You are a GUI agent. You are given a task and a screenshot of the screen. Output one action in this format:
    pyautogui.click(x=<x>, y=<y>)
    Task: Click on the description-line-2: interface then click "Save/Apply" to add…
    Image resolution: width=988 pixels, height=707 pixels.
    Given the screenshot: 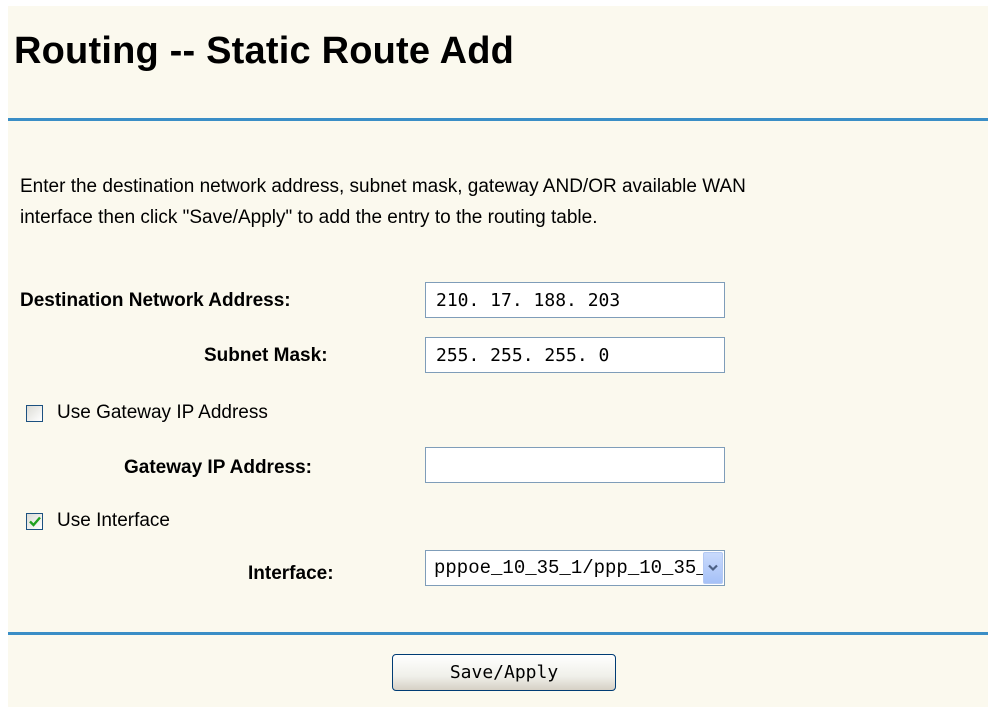 What is the action you would take?
    pyautogui.click(x=309, y=217)
    